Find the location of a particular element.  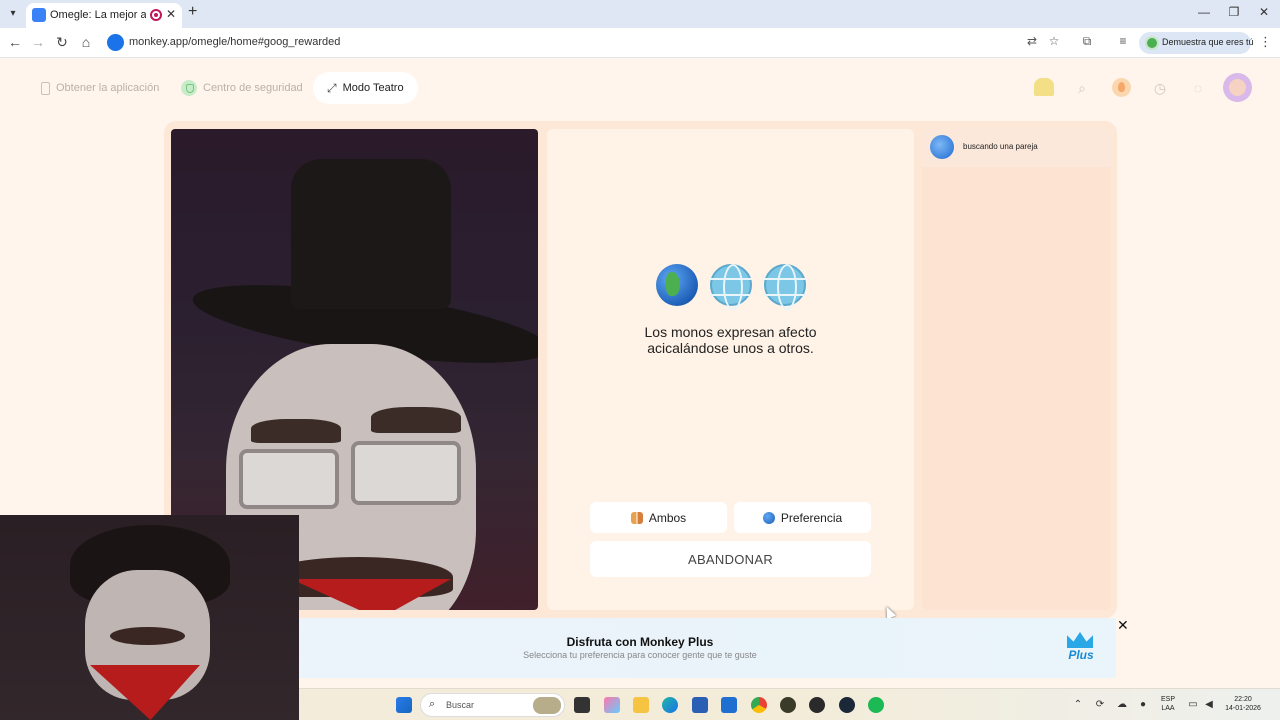

copilot-icon is located at coordinates (612, 705).